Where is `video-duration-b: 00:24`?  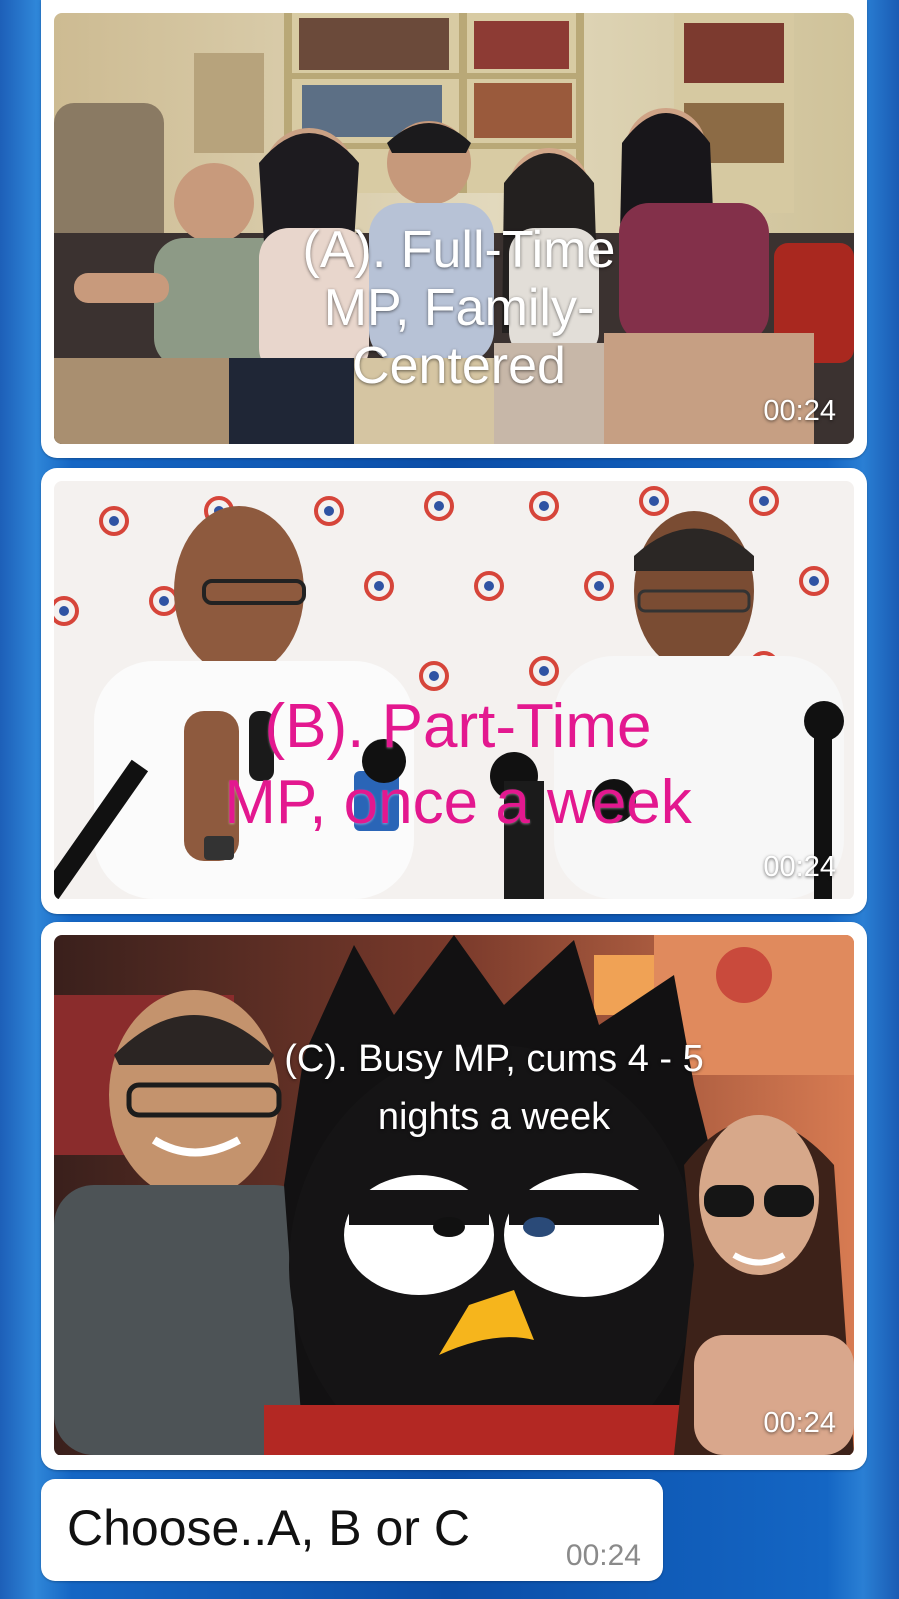
video-duration-b: 00:24 is located at coordinates (799, 867).